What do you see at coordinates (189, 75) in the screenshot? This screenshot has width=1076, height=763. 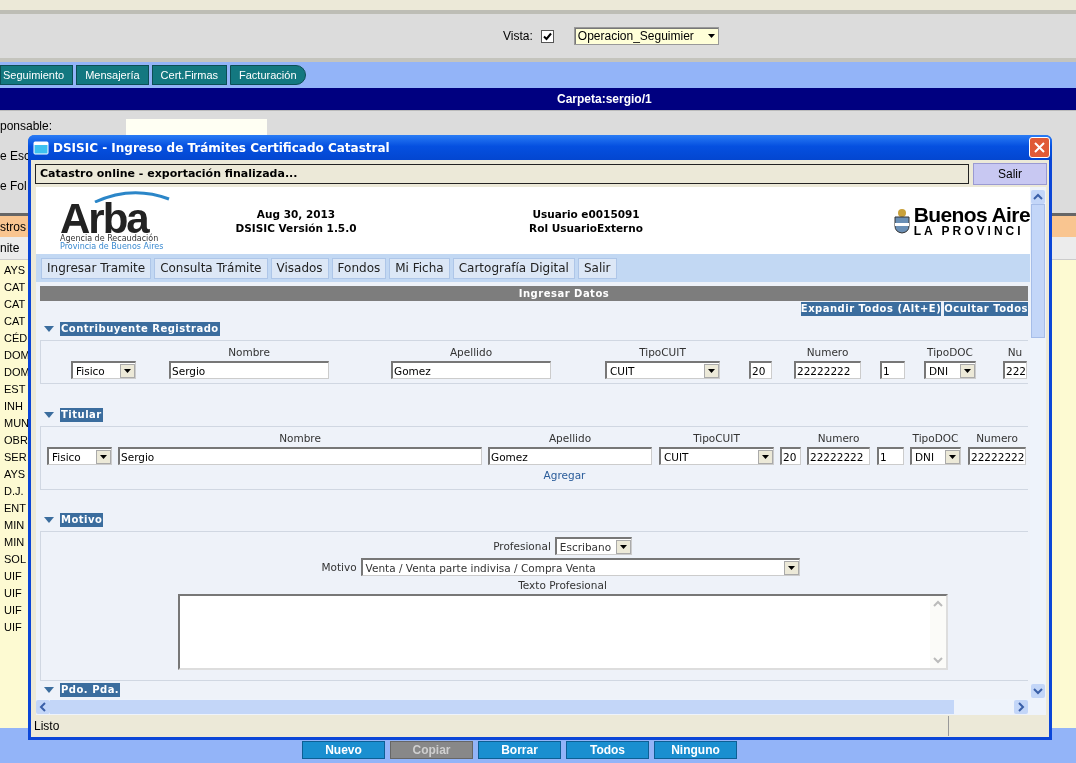 I see `nav-tab: Cert.Firmas` at bounding box center [189, 75].